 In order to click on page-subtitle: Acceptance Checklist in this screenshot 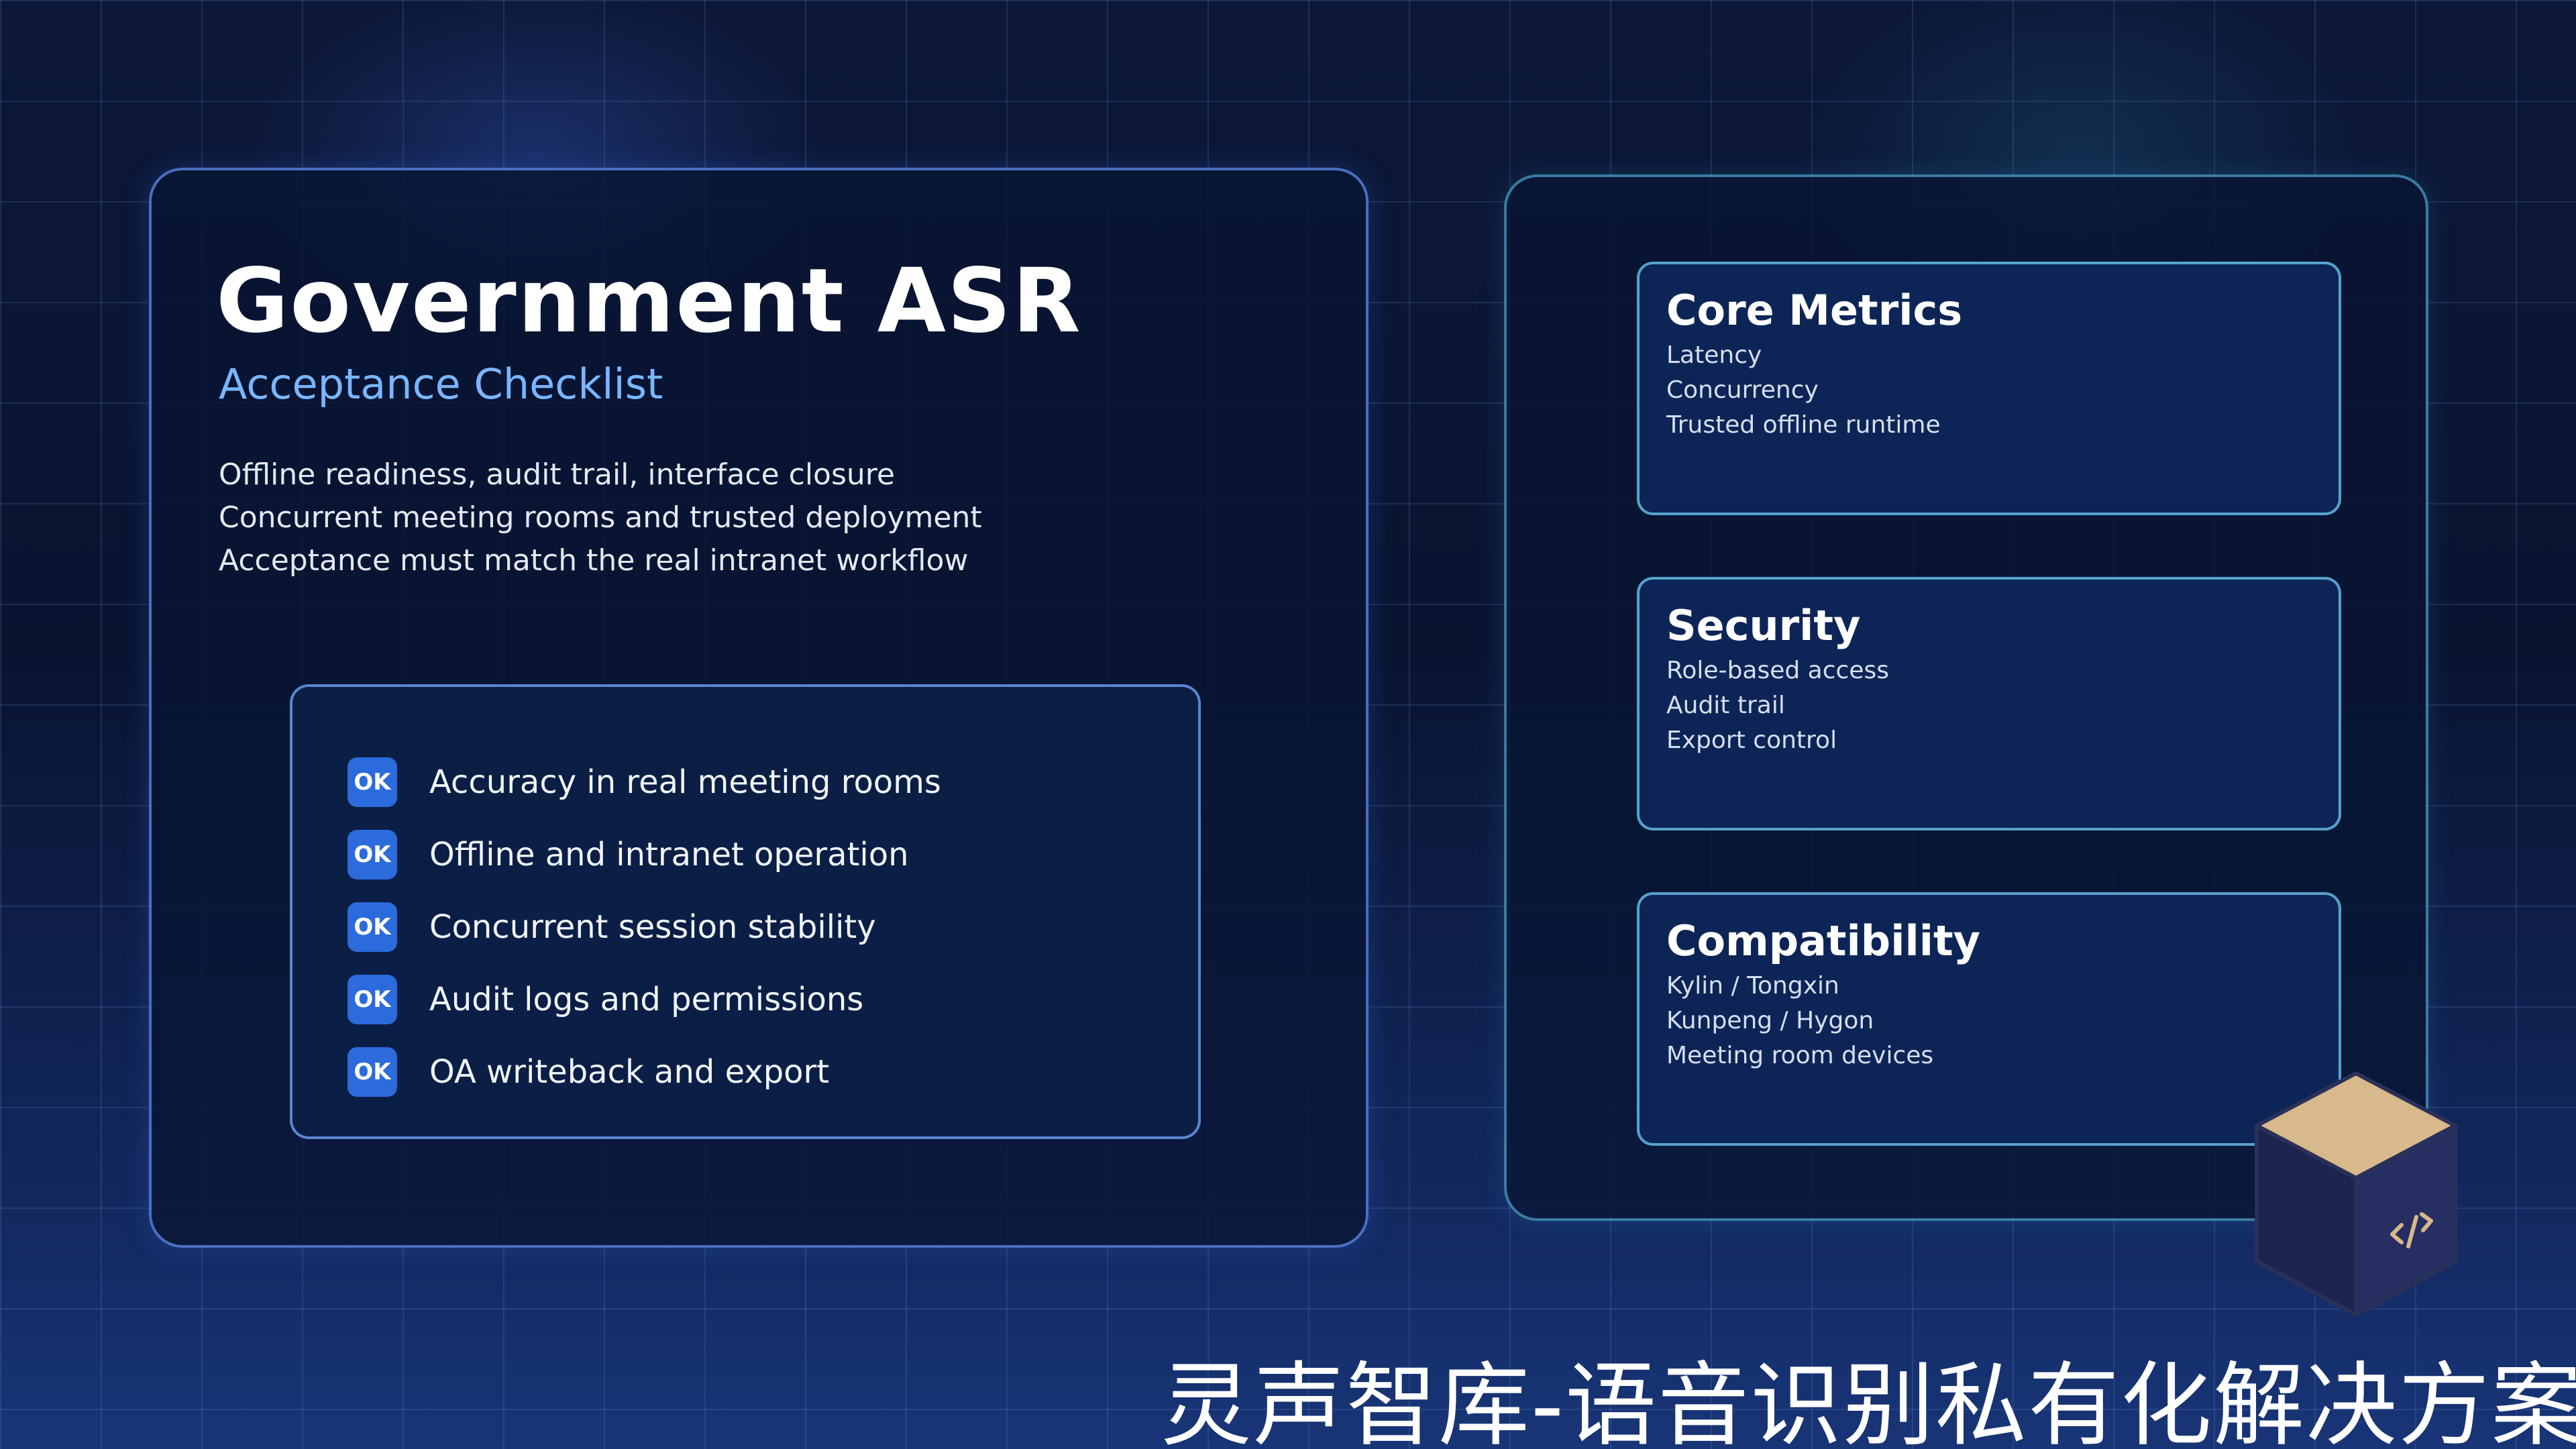, I will do `click(441, 384)`.